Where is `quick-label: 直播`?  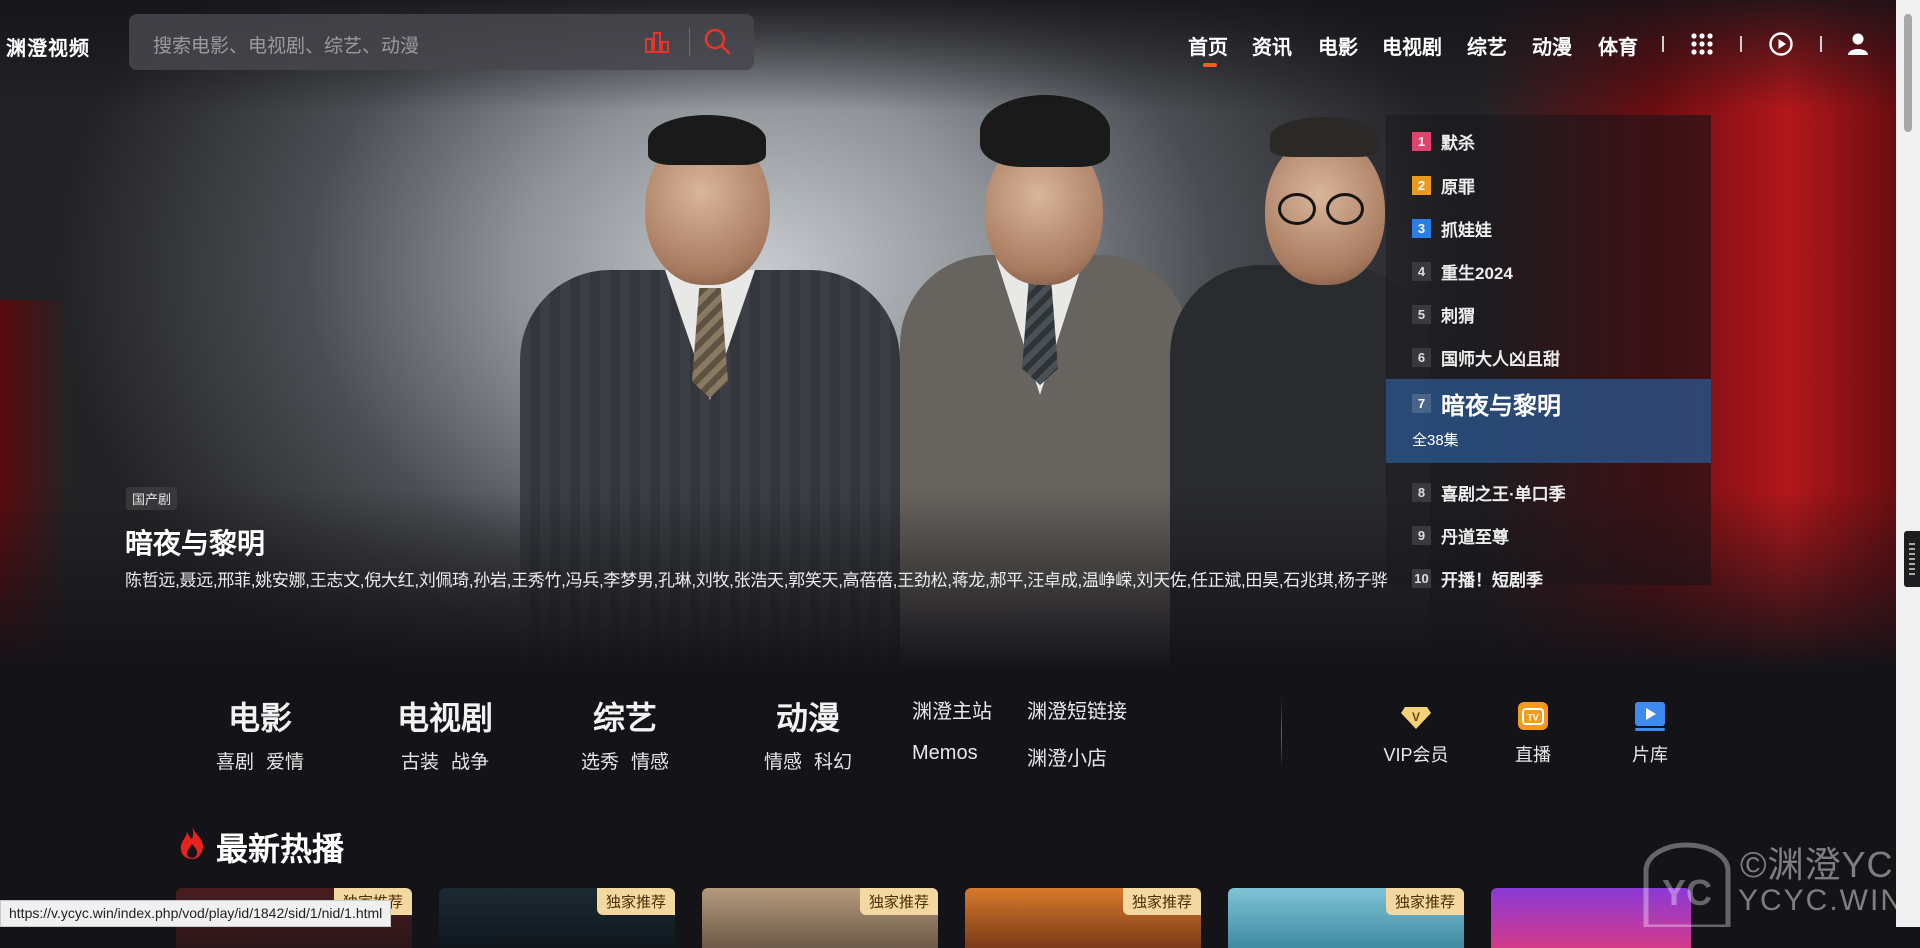 quick-label: 直播 is located at coordinates (1533, 755).